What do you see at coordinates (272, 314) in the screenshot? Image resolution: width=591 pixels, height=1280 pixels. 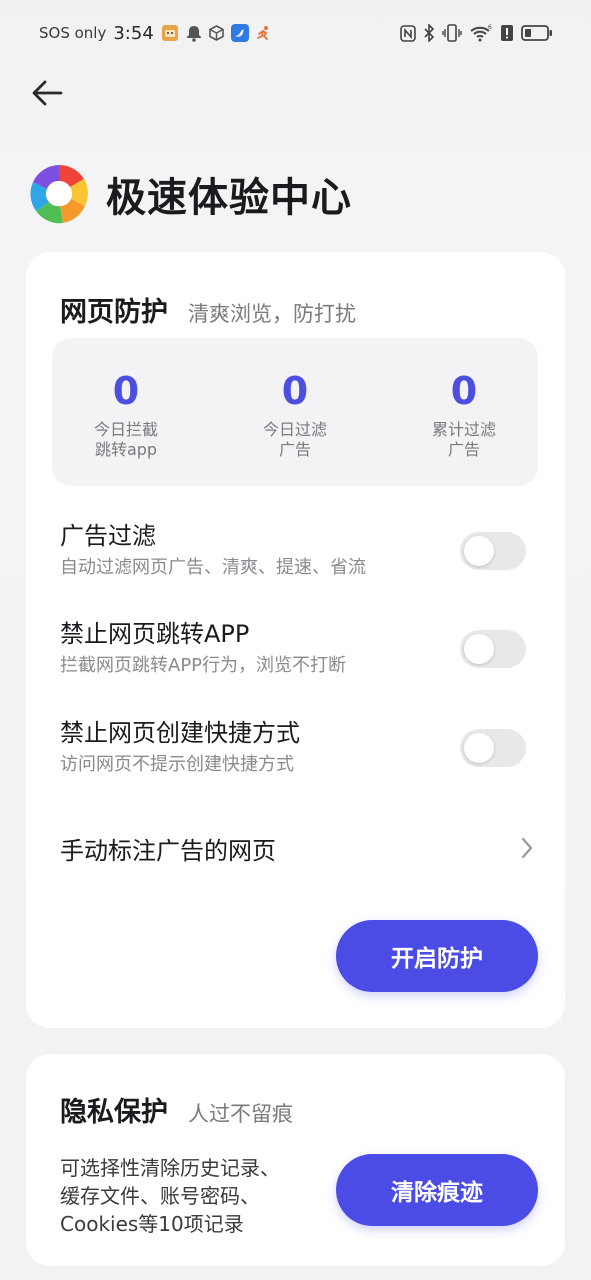 I see `web-protect-subtitle: 清爽浏览，防打扰` at bounding box center [272, 314].